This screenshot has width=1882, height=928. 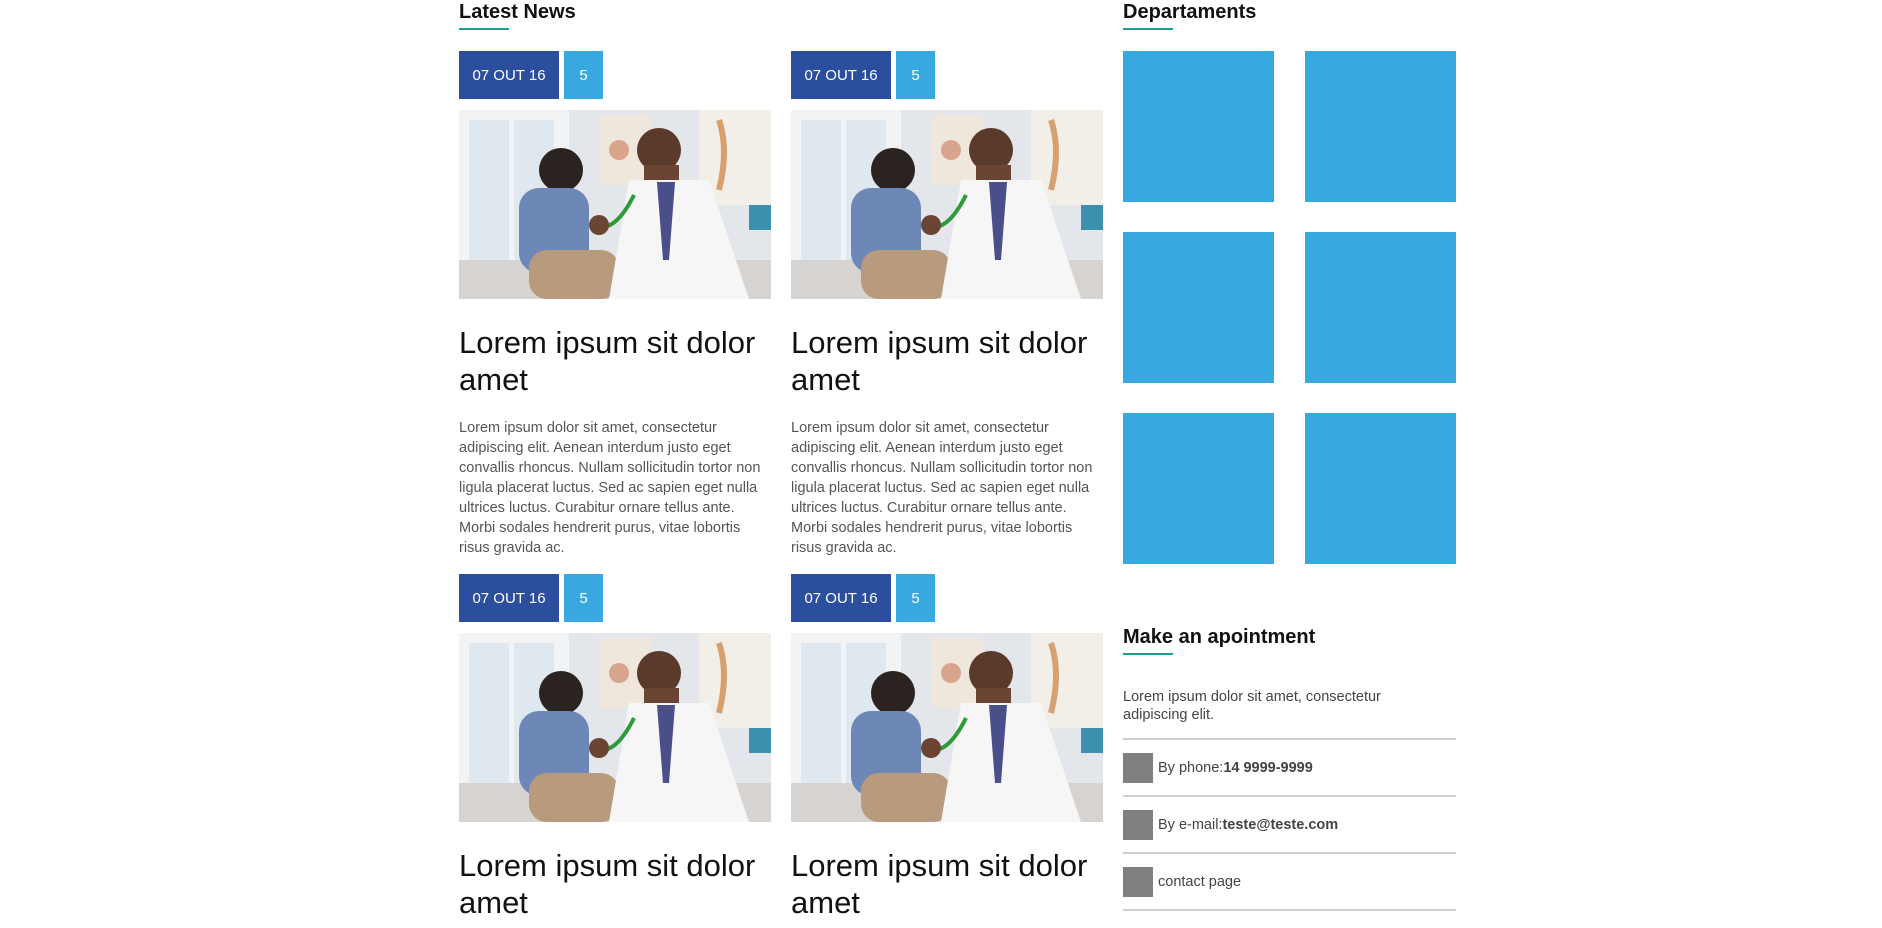 I want to click on contact-row-page: contact page, so click(x=1289, y=882).